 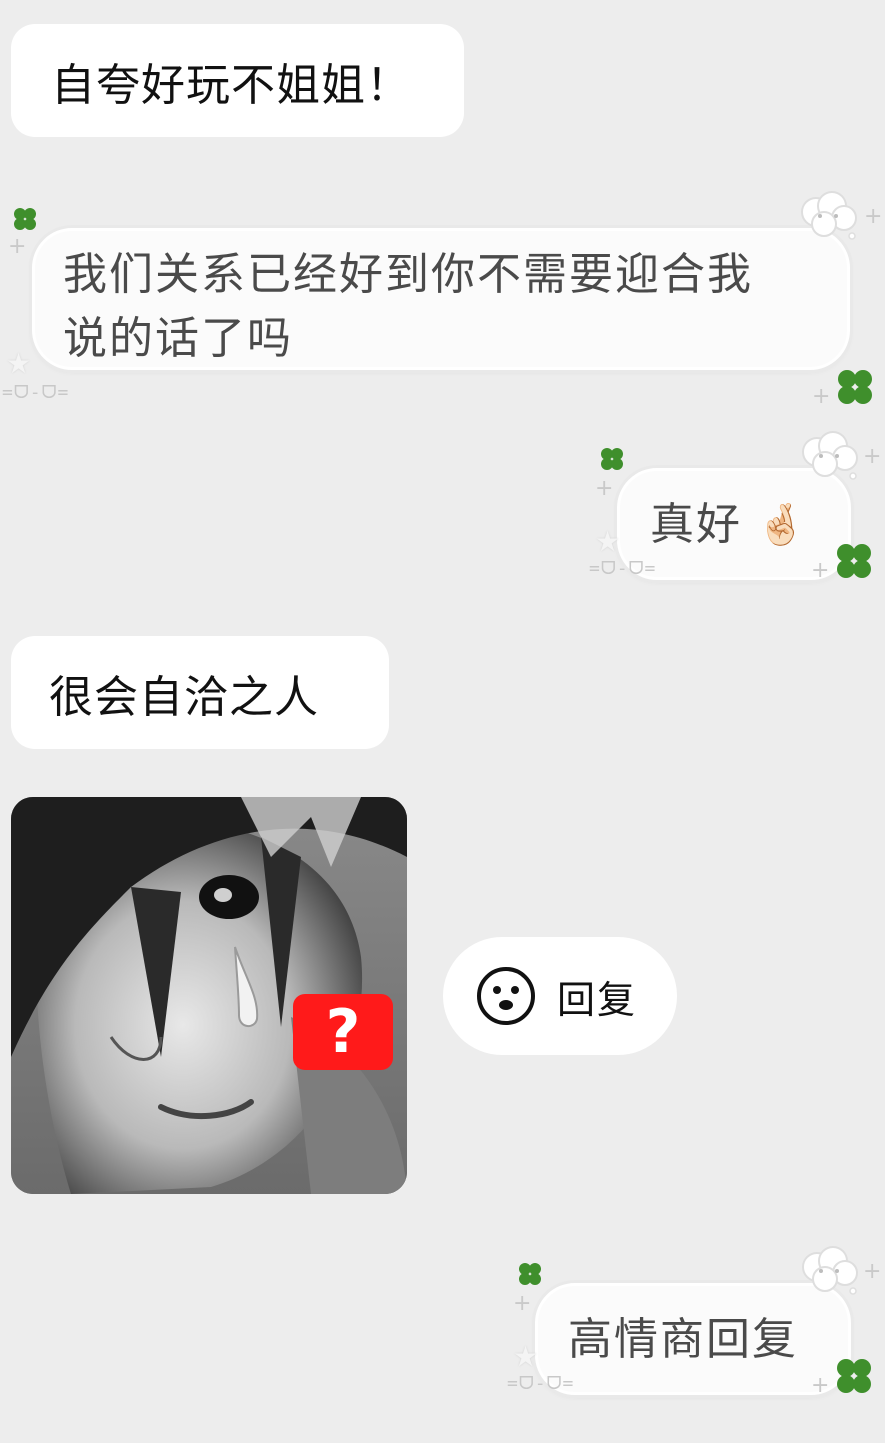 What do you see at coordinates (782, 525) in the screenshot?
I see `crossed-fingers-emoji: 🤞🏻` at bounding box center [782, 525].